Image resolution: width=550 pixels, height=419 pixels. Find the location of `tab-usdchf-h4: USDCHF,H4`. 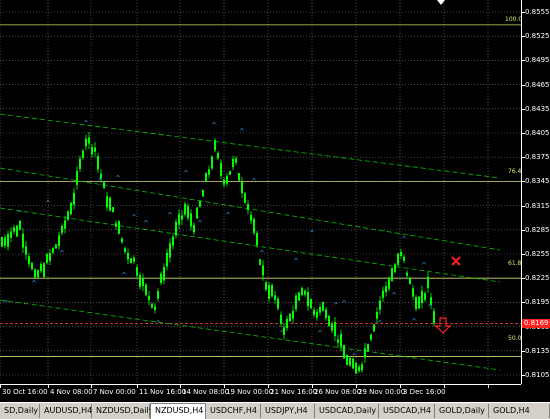

tab-usdchf-h4: USDCHF,H4 is located at coordinates (233, 411).